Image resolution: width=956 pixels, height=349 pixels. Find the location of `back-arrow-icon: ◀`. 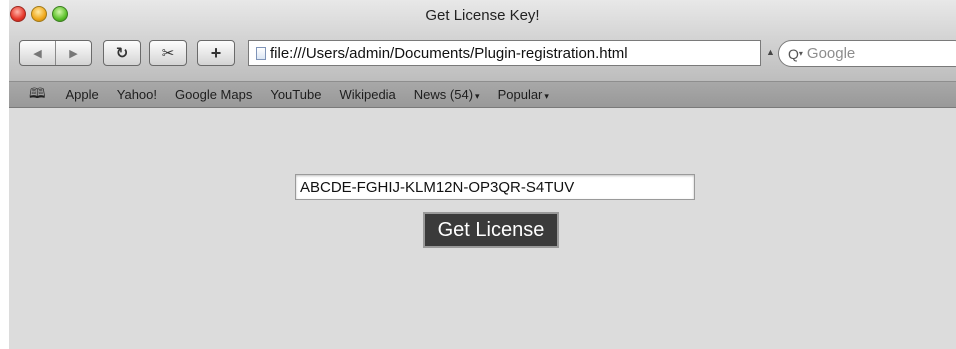

back-arrow-icon: ◀ is located at coordinates (37, 53).